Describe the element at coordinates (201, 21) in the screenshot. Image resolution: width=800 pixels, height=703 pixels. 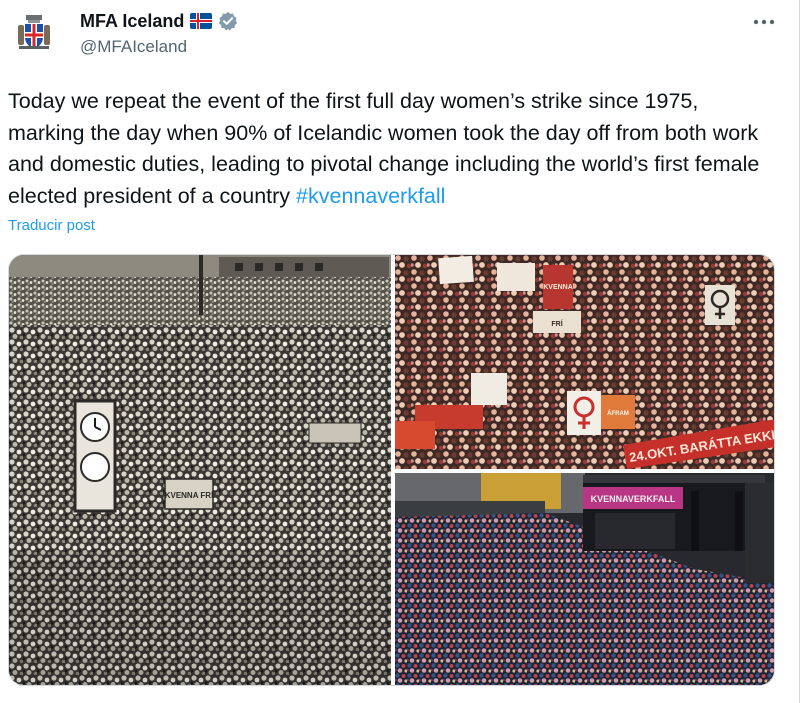
I see `iceland-flag-icon` at that location.